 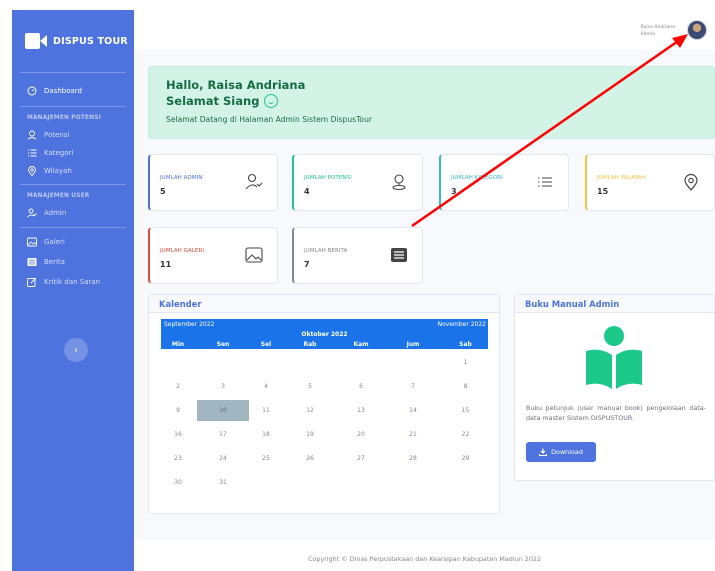 What do you see at coordinates (73, 135) in the screenshot?
I see `sidebar-item-potensi: Potensi` at bounding box center [73, 135].